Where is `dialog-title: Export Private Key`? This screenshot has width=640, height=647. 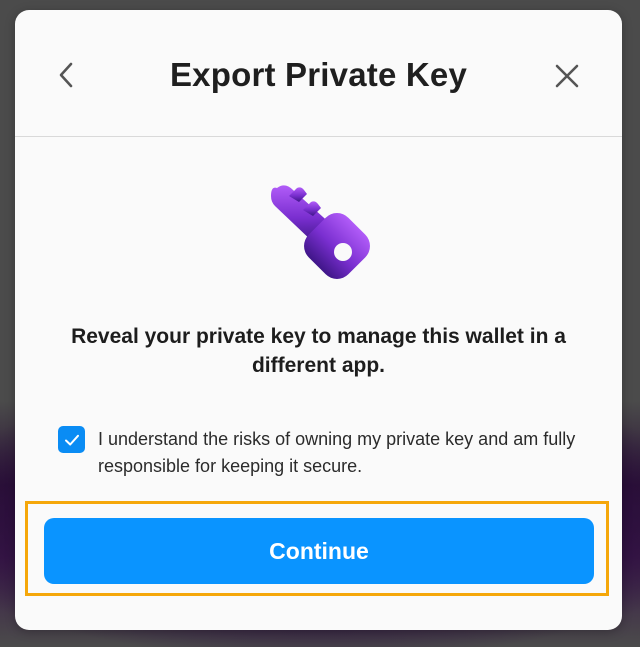 dialog-title: Export Private Key is located at coordinates (318, 74).